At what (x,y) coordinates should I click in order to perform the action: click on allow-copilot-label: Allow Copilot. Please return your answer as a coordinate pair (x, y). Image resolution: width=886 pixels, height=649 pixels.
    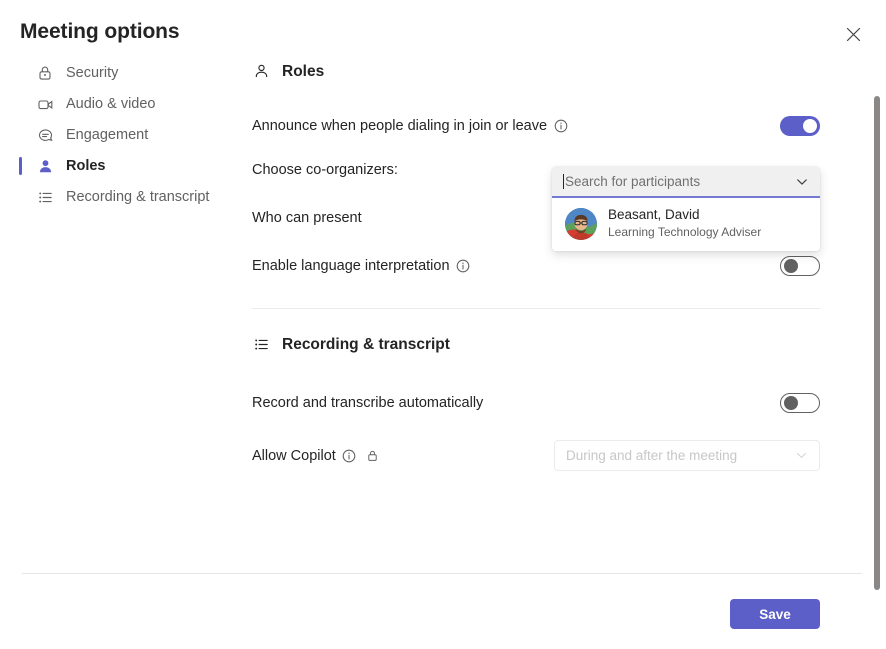
    Looking at the image, I should click on (294, 455).